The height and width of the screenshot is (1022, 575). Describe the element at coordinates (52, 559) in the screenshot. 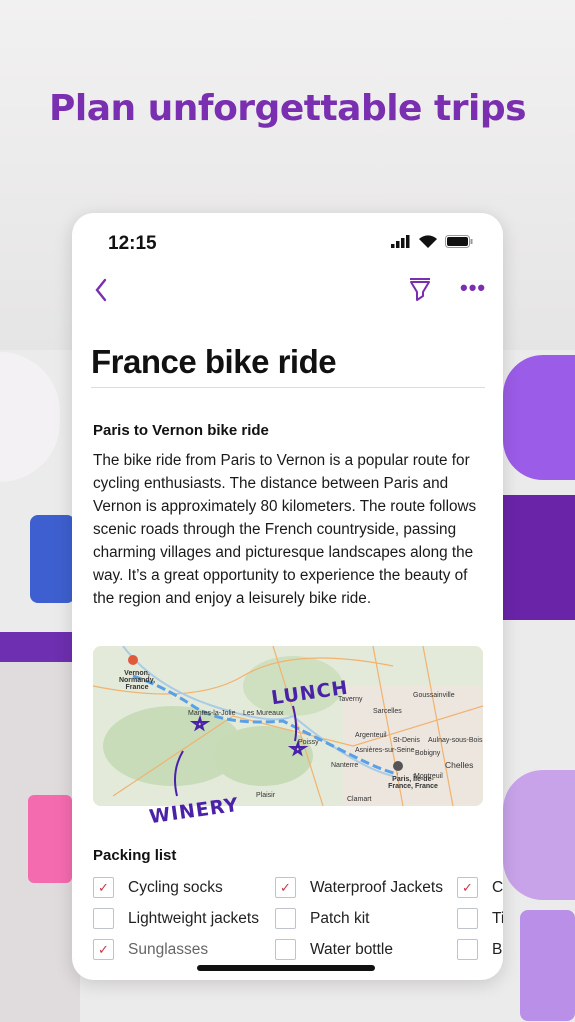

I see `decor-blue` at that location.